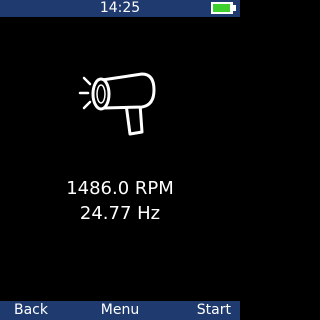 The height and width of the screenshot is (320, 320). Describe the element at coordinates (120, 188) in the screenshot. I see `rpm-reading: 1486.0 RPM` at that location.